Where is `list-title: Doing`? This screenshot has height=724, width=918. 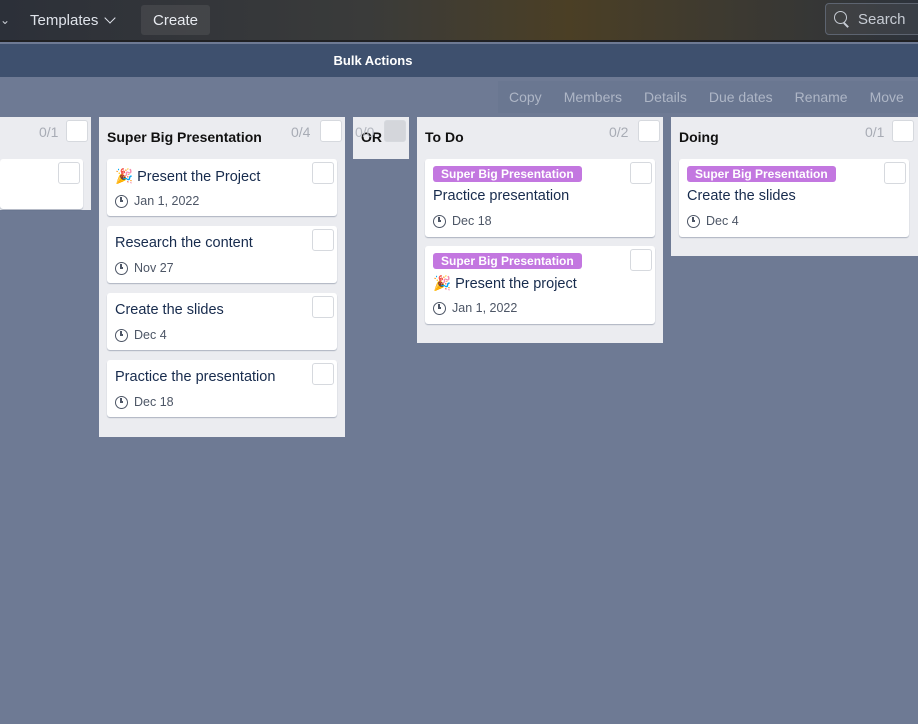 list-title: Doing is located at coordinates (699, 137).